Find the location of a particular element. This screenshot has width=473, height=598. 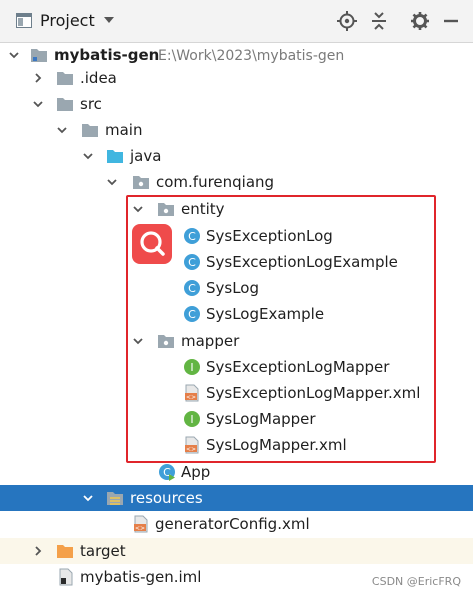

tree-label-target: target is located at coordinates (103, 551).